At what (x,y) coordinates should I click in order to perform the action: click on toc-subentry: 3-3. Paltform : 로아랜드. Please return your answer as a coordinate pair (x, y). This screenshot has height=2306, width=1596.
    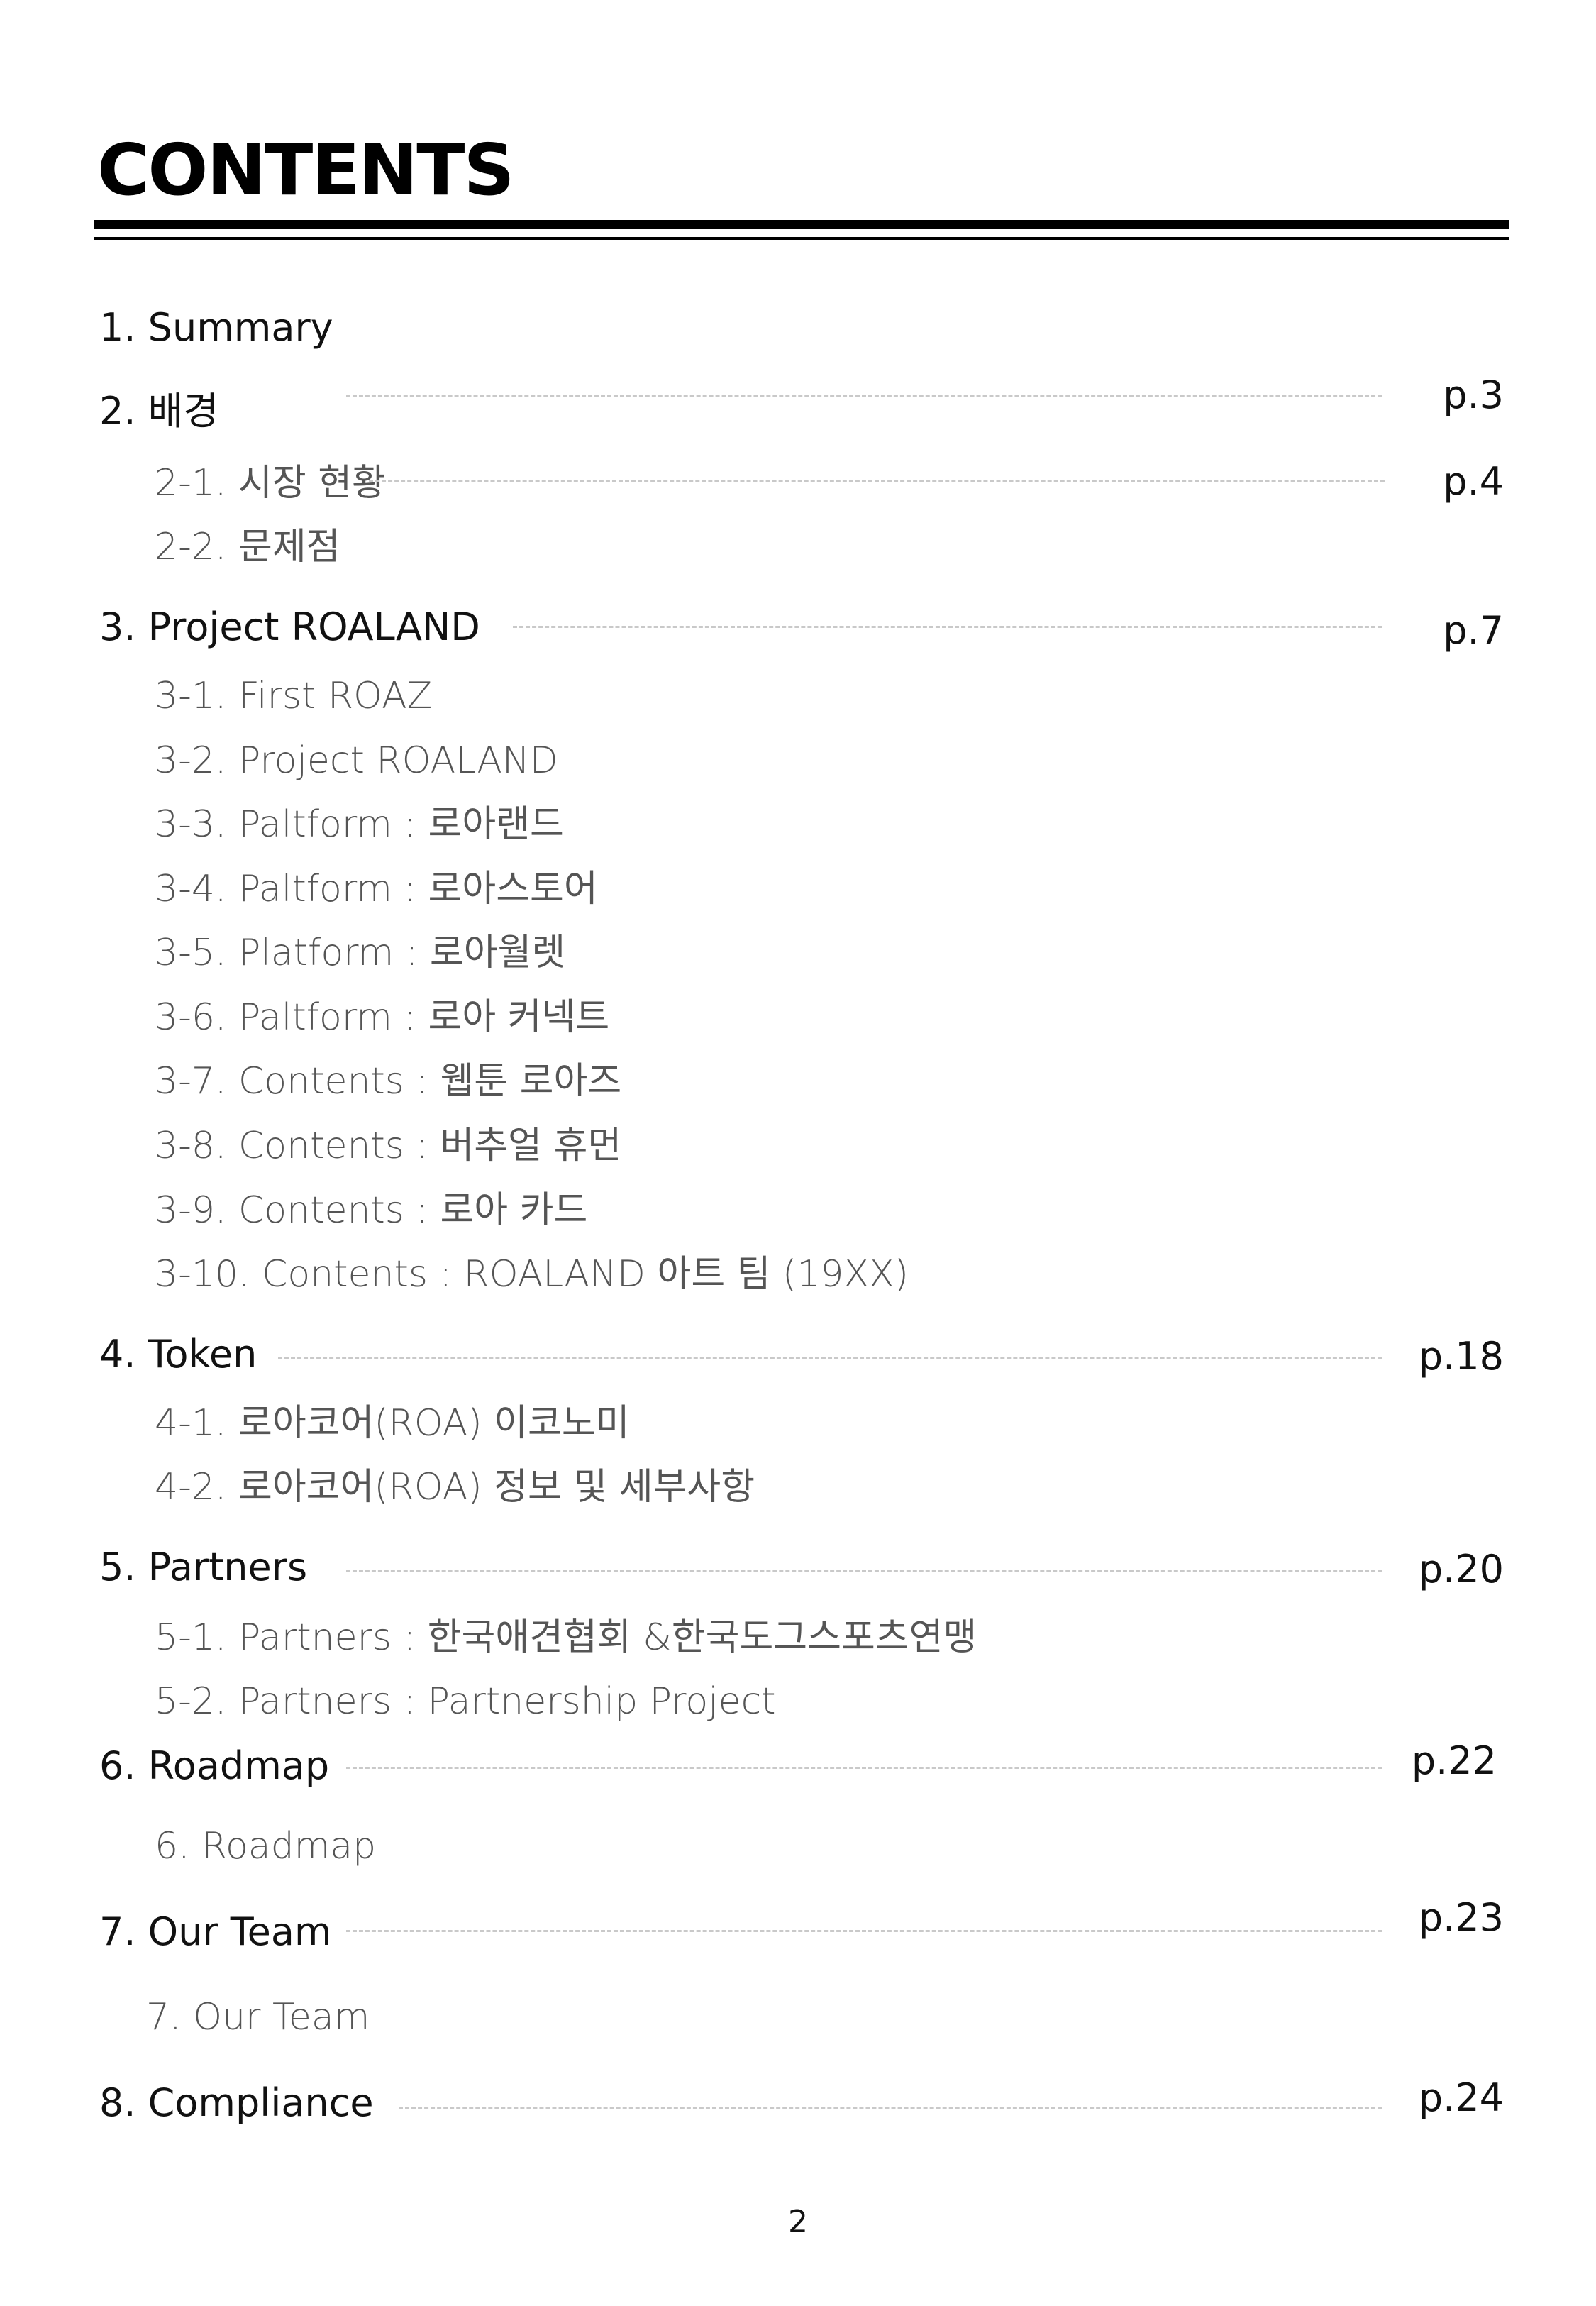
    Looking at the image, I should click on (359, 825).